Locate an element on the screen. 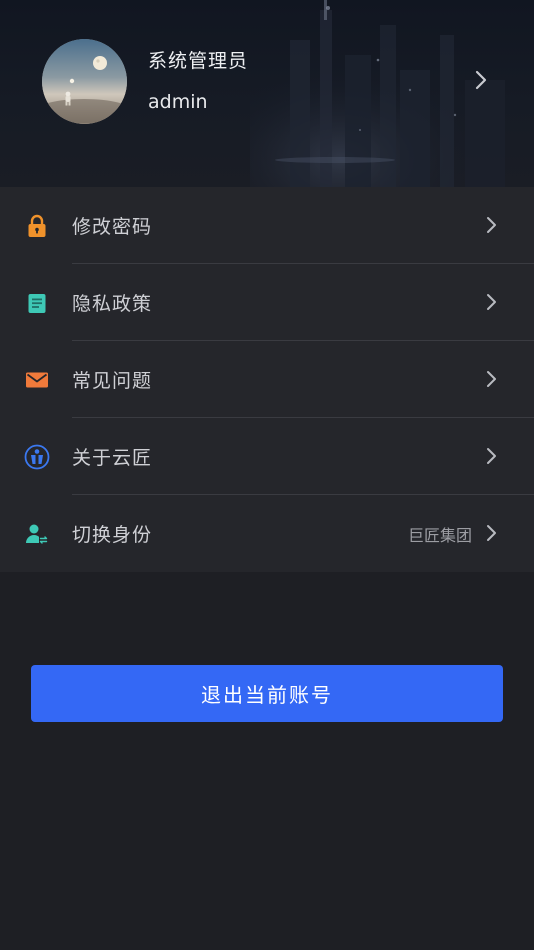  logout-button: 退出当前账号 is located at coordinates (267, 693).